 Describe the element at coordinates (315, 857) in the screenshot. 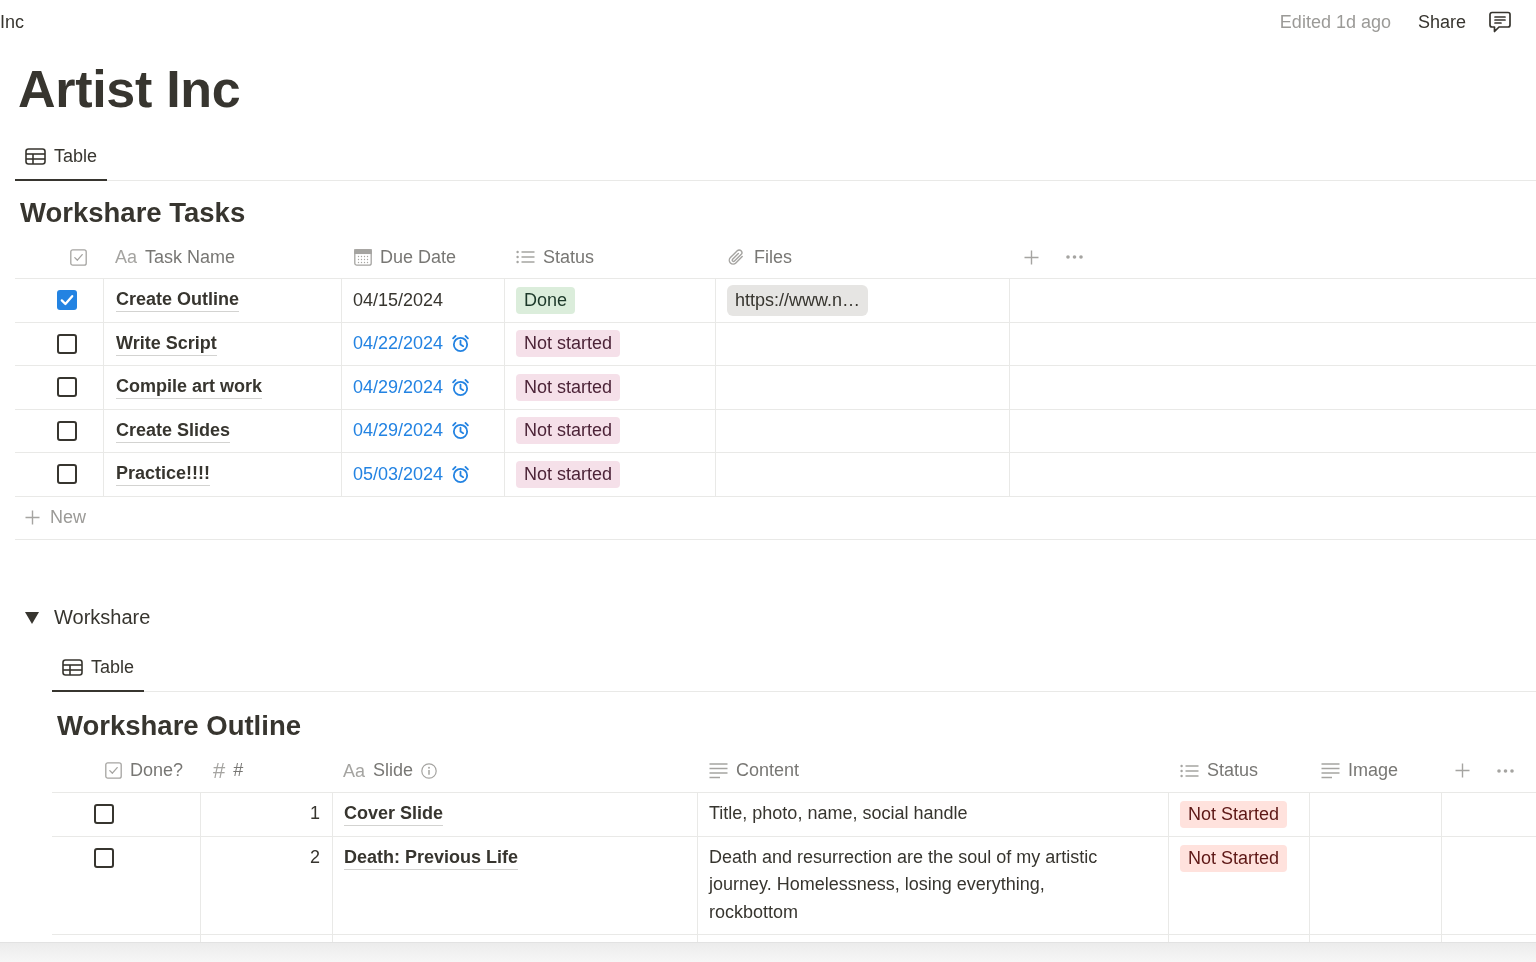

I see `row-number: 2` at that location.